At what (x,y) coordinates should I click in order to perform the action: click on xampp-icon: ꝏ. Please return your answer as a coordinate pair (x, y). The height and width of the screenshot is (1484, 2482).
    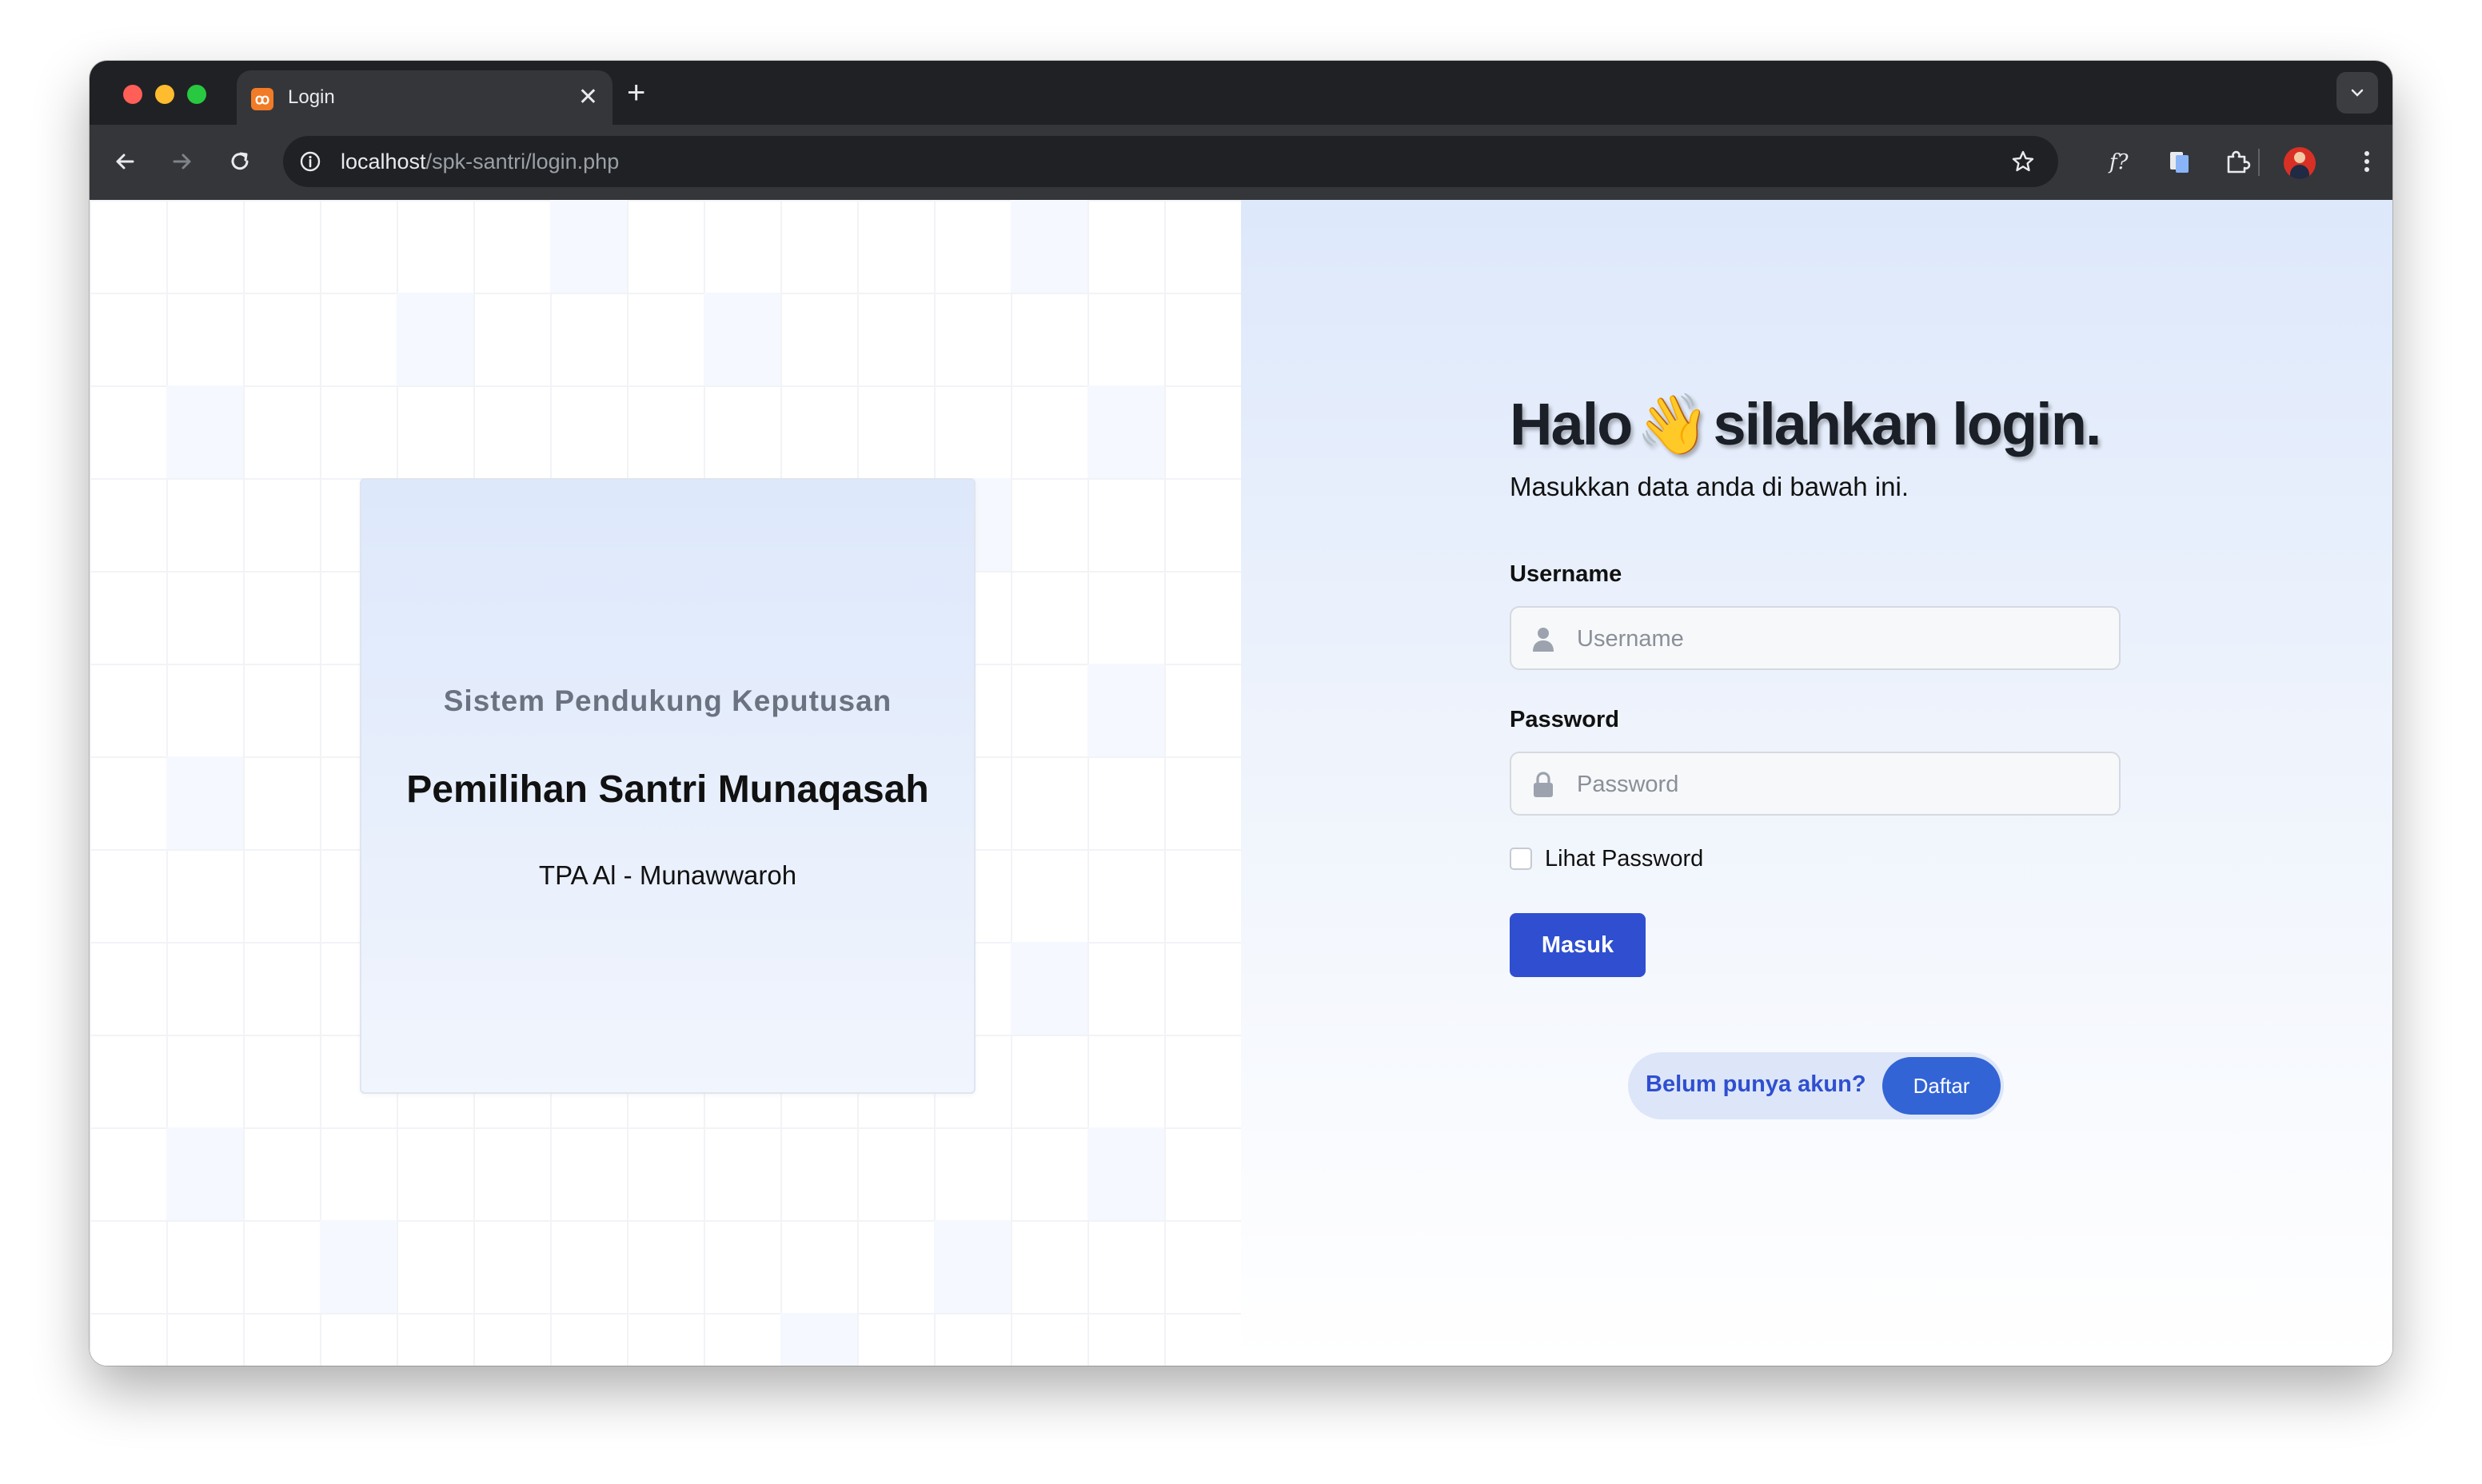
    Looking at the image, I should click on (262, 99).